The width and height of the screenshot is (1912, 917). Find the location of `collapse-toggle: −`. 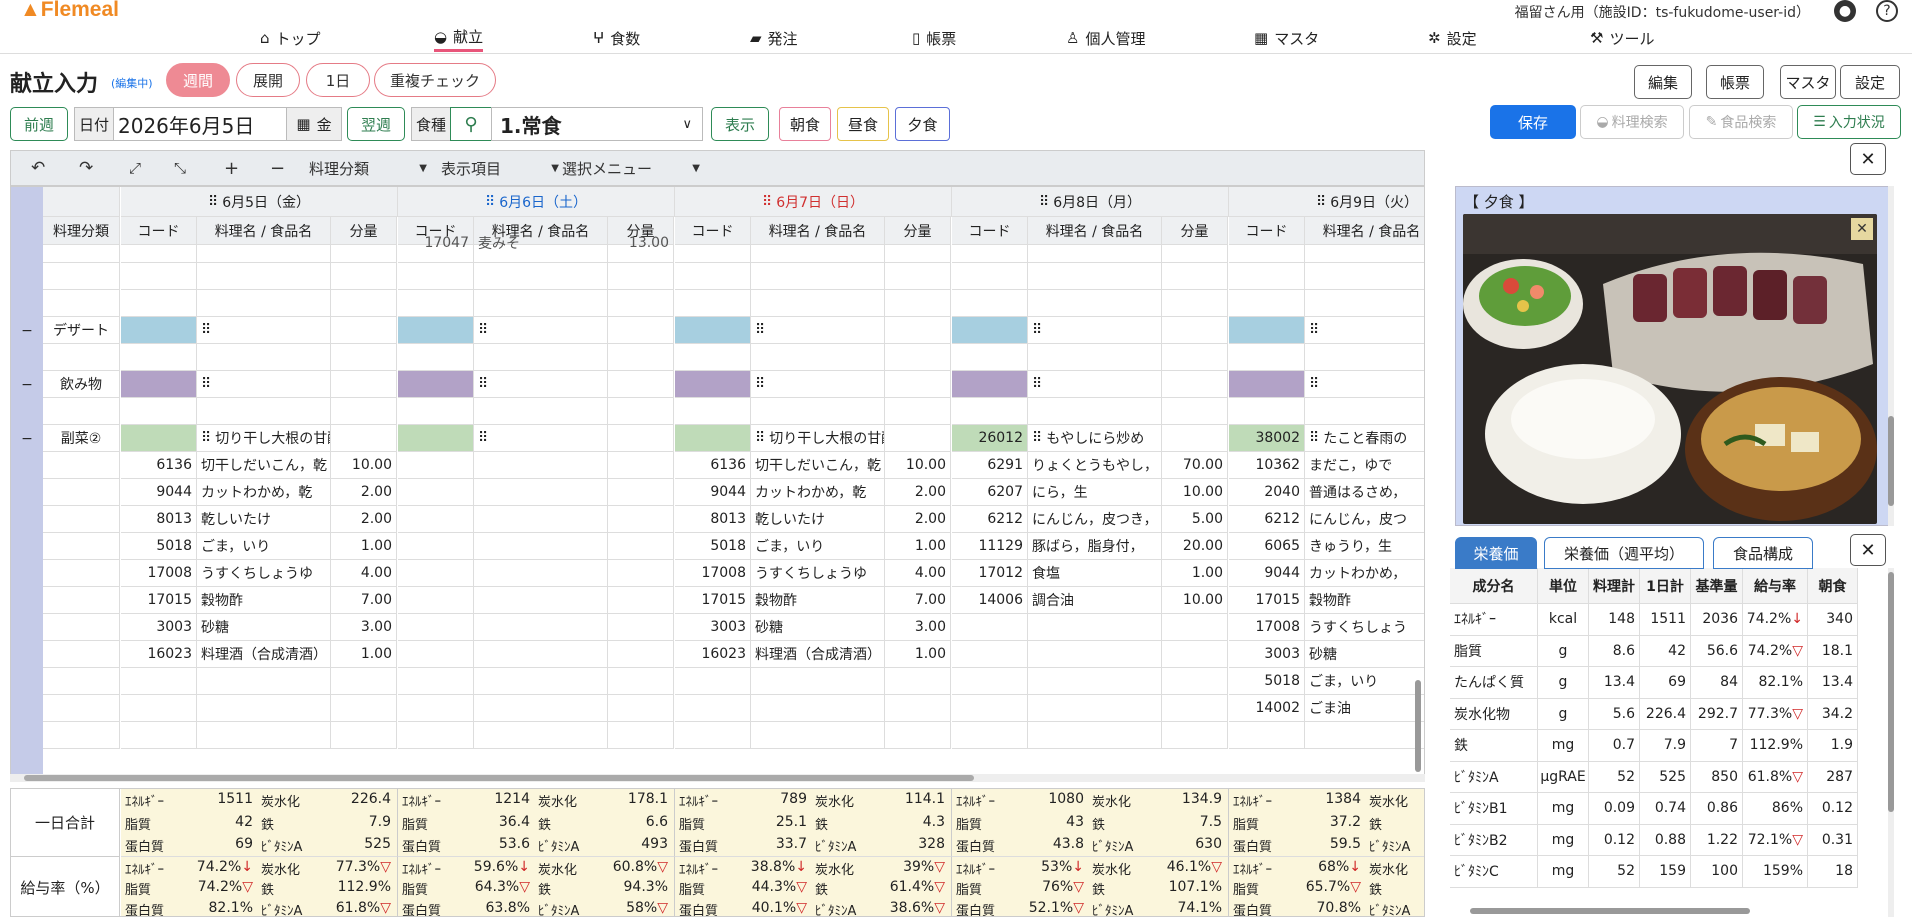

collapse-toggle: − is located at coordinates (27, 438).